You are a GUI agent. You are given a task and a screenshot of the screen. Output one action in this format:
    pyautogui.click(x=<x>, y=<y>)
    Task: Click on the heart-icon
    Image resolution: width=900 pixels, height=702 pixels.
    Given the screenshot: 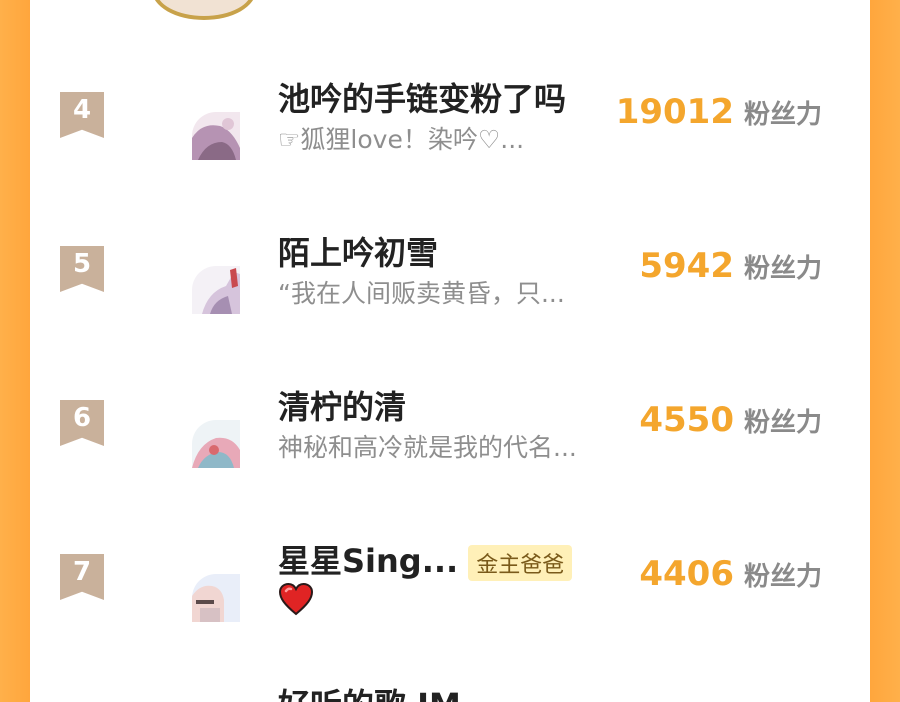 What is the action you would take?
    pyautogui.click(x=296, y=599)
    